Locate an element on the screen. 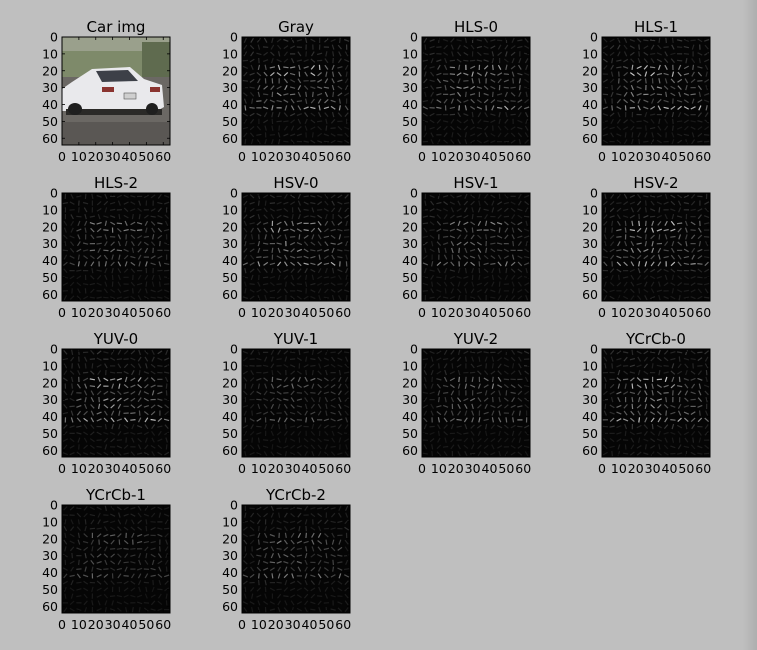 Image resolution: width=757 pixels, height=650 pixels. subplot-ycrcb-2: YCrCb-201020304050600 10 20 30 40 50 60 is located at coordinates (286, 559).